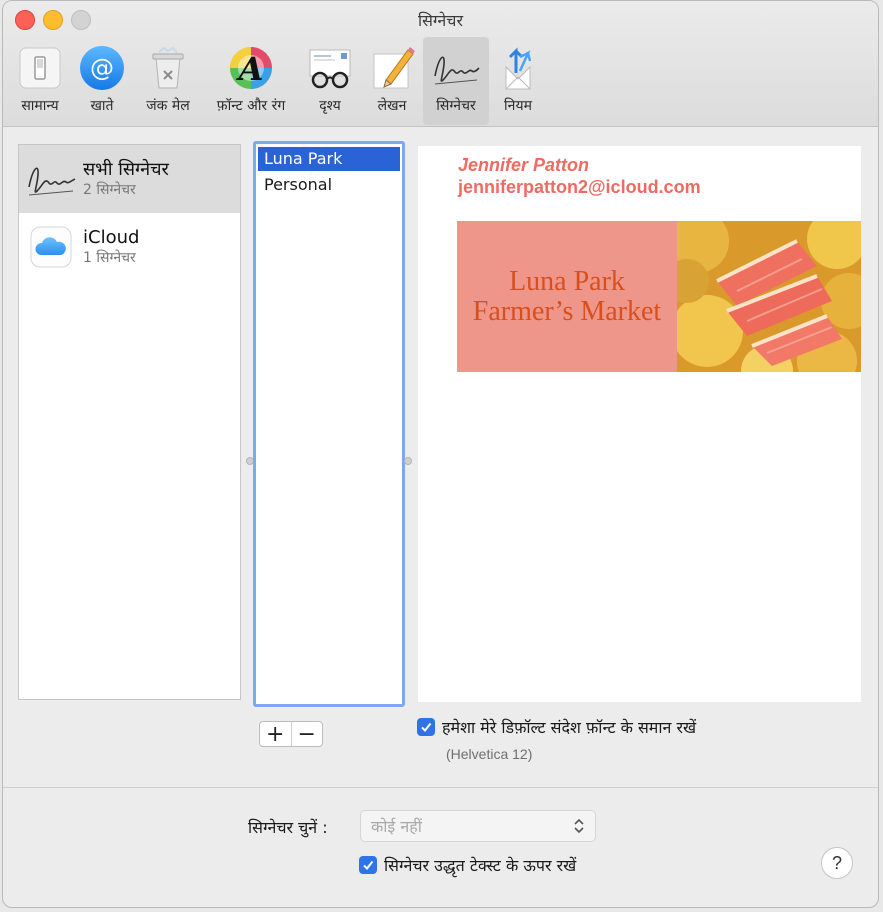 The image size is (883, 912). I want to click on account-signature-count: 1 सिग्नेचर, so click(109, 258).